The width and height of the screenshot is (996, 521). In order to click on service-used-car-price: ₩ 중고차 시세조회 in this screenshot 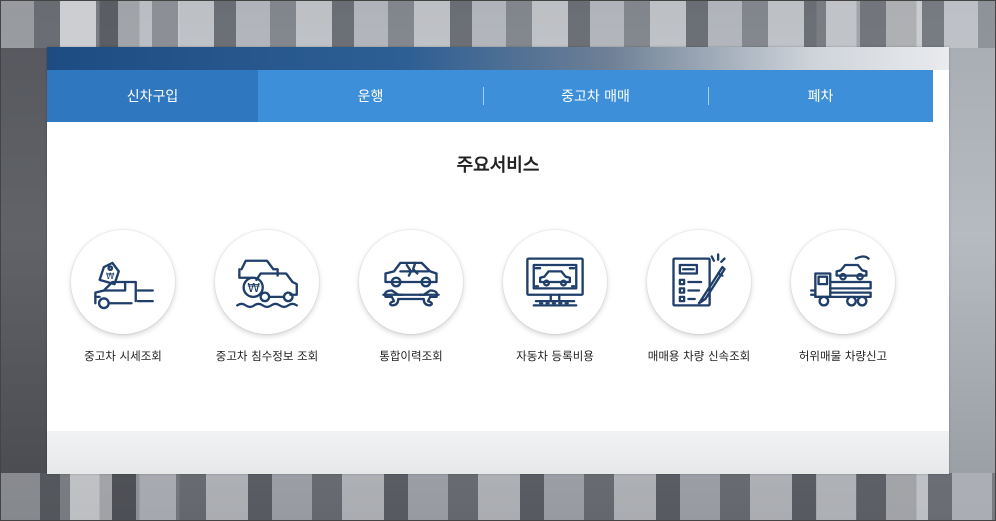, I will do `click(123, 297)`.